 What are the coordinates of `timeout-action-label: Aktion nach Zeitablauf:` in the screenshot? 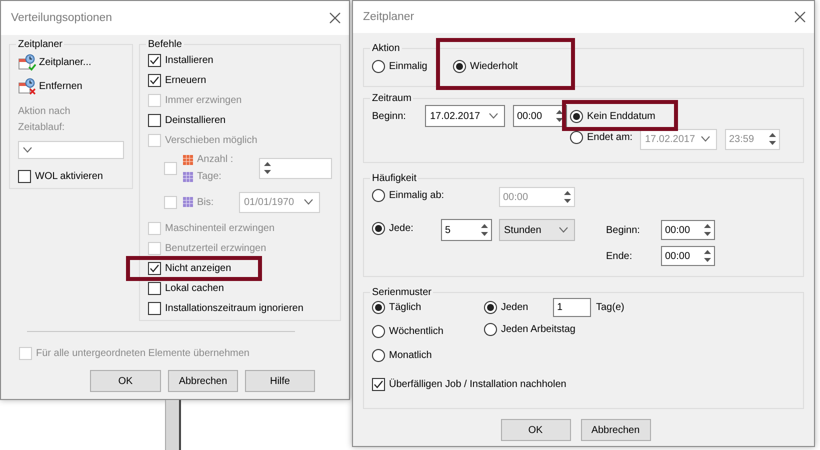 It's located at (45, 120).